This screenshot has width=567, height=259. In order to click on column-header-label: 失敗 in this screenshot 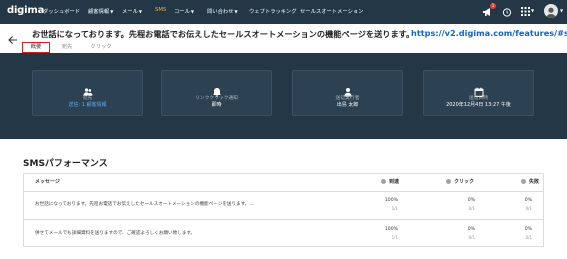, I will do `click(534, 182)`.